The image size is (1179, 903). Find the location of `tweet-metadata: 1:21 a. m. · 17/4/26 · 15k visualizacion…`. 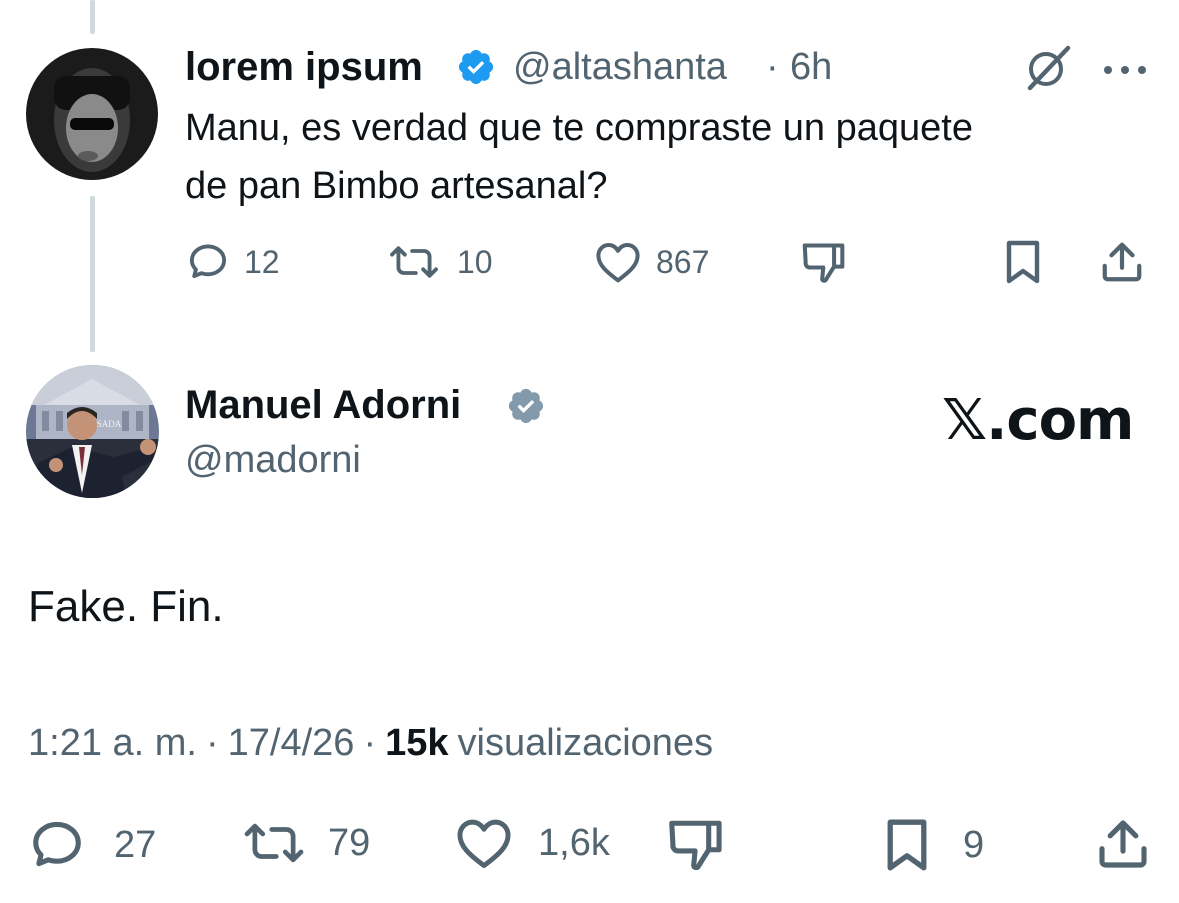

tweet-metadata: 1:21 a. m. · 17/4/26 · 15k visualizacion… is located at coordinates (370, 743).